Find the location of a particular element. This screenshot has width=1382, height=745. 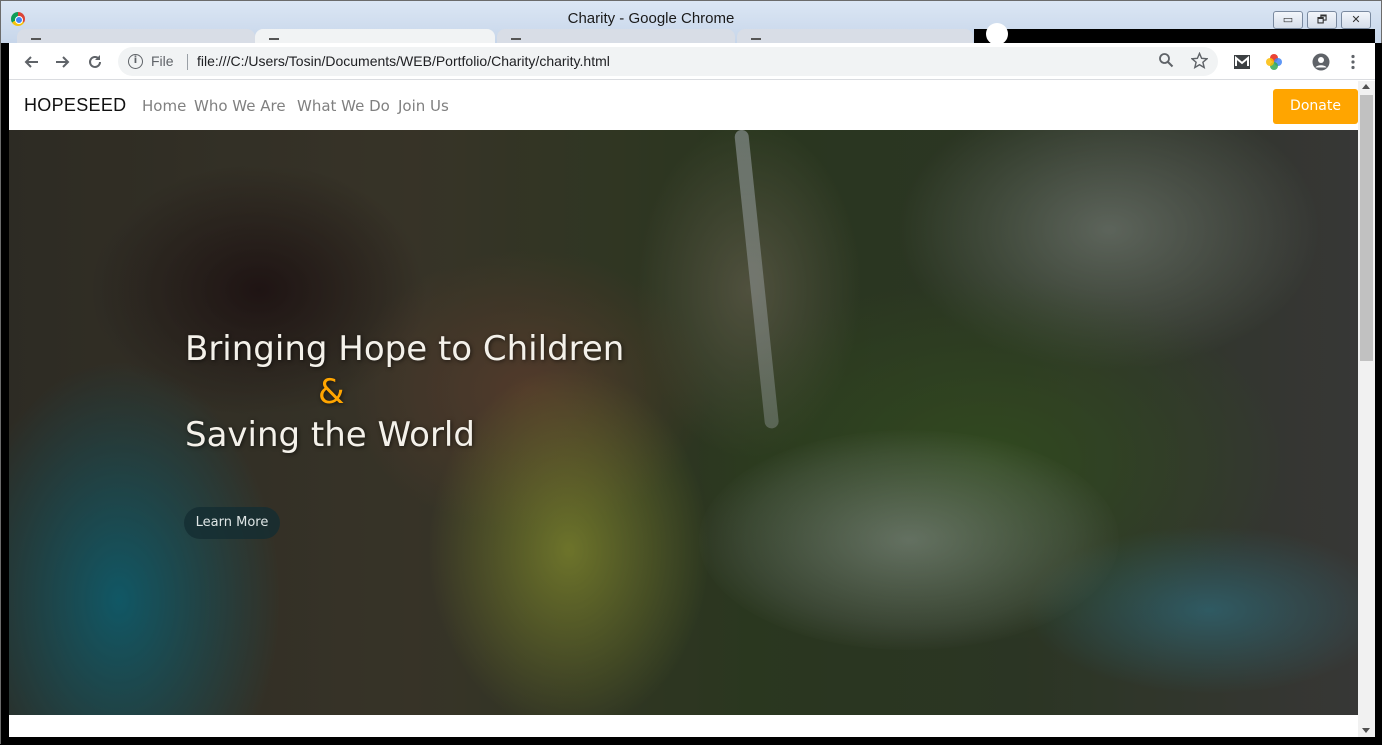

close-button: ✕ is located at coordinates (1356, 20).